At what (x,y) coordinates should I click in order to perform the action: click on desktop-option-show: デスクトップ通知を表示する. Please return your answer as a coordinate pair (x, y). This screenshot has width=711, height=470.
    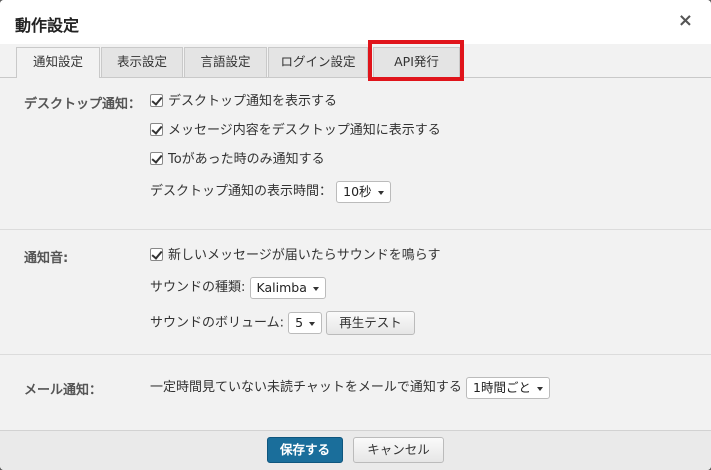
    Looking at the image, I should click on (243, 102).